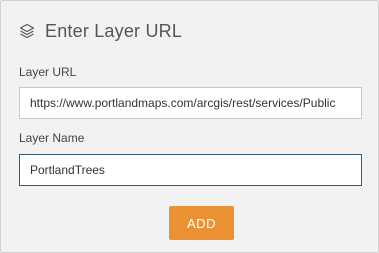 The height and width of the screenshot is (253, 379). I want to click on layers-icon, so click(27, 31).